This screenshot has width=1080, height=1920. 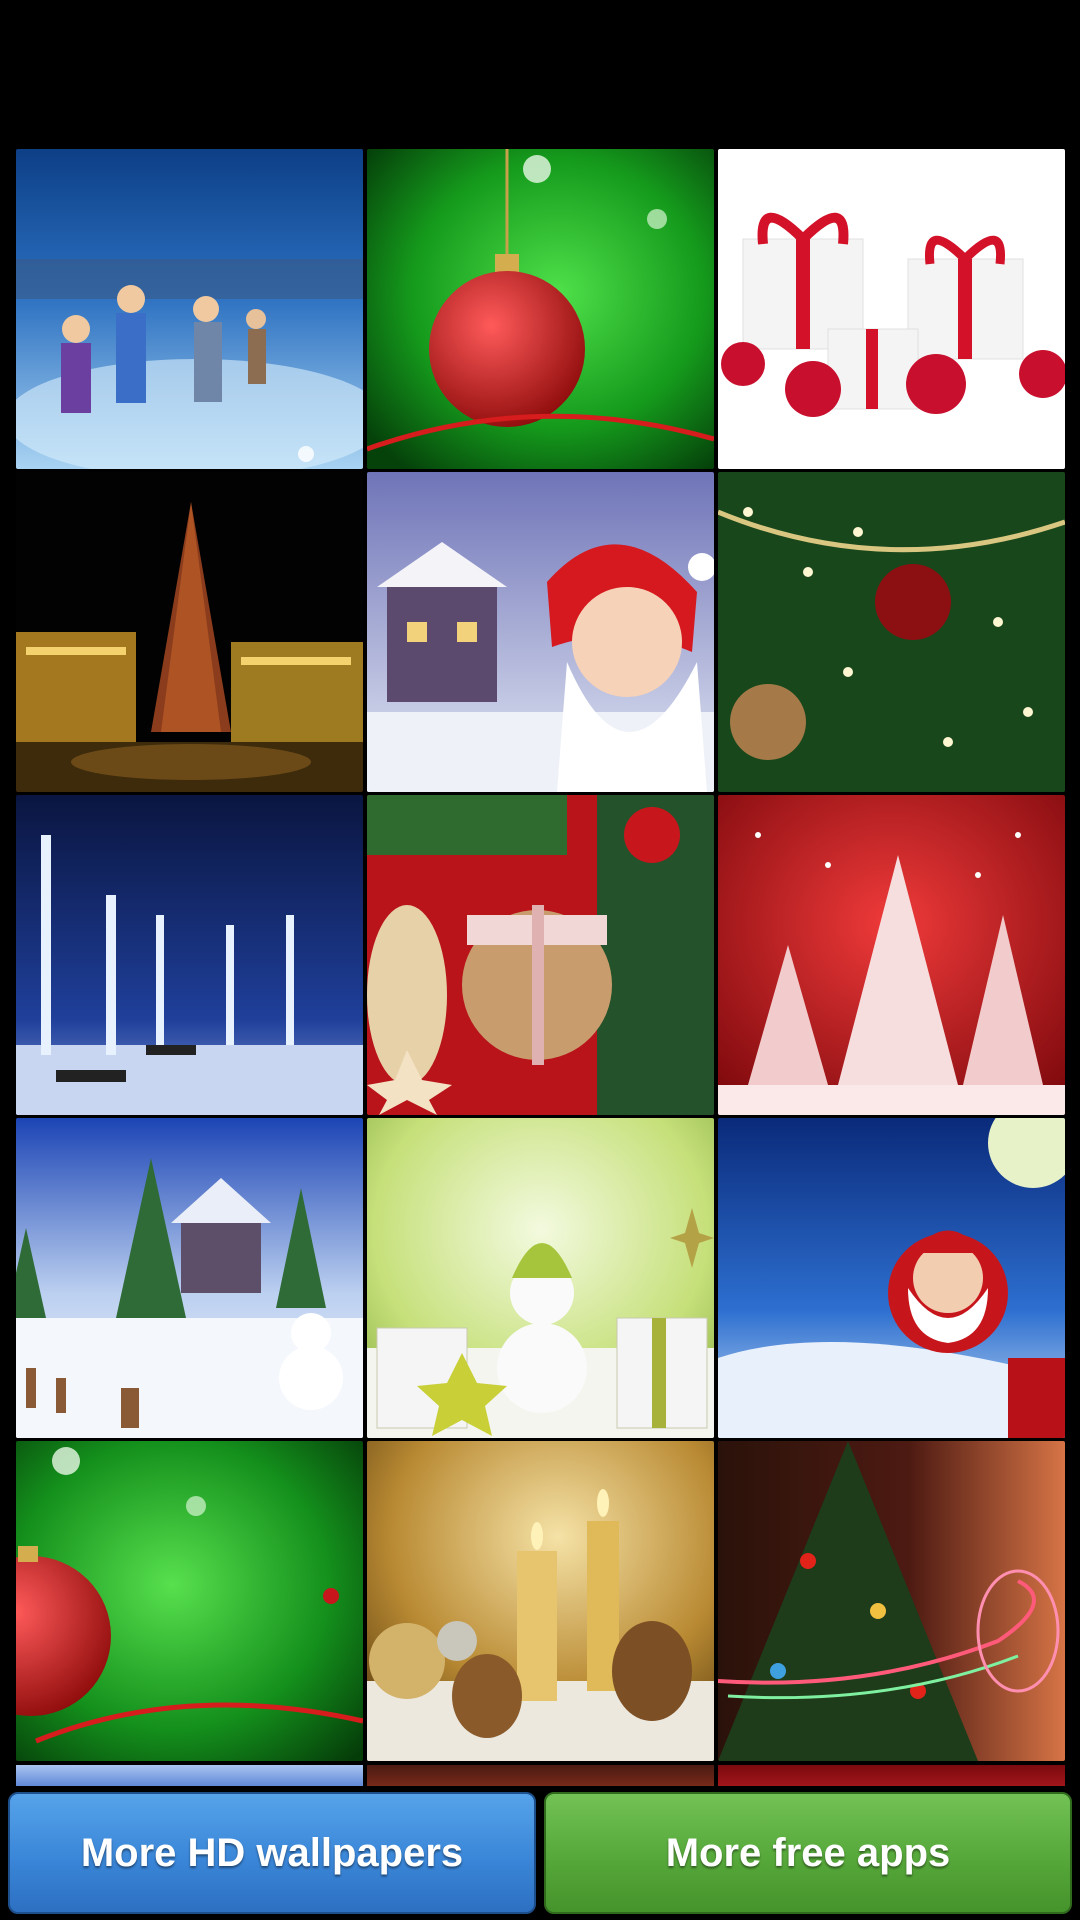 I want to click on more-hd-wallpapers-button: More HD wallpapers, so click(x=272, y=1853).